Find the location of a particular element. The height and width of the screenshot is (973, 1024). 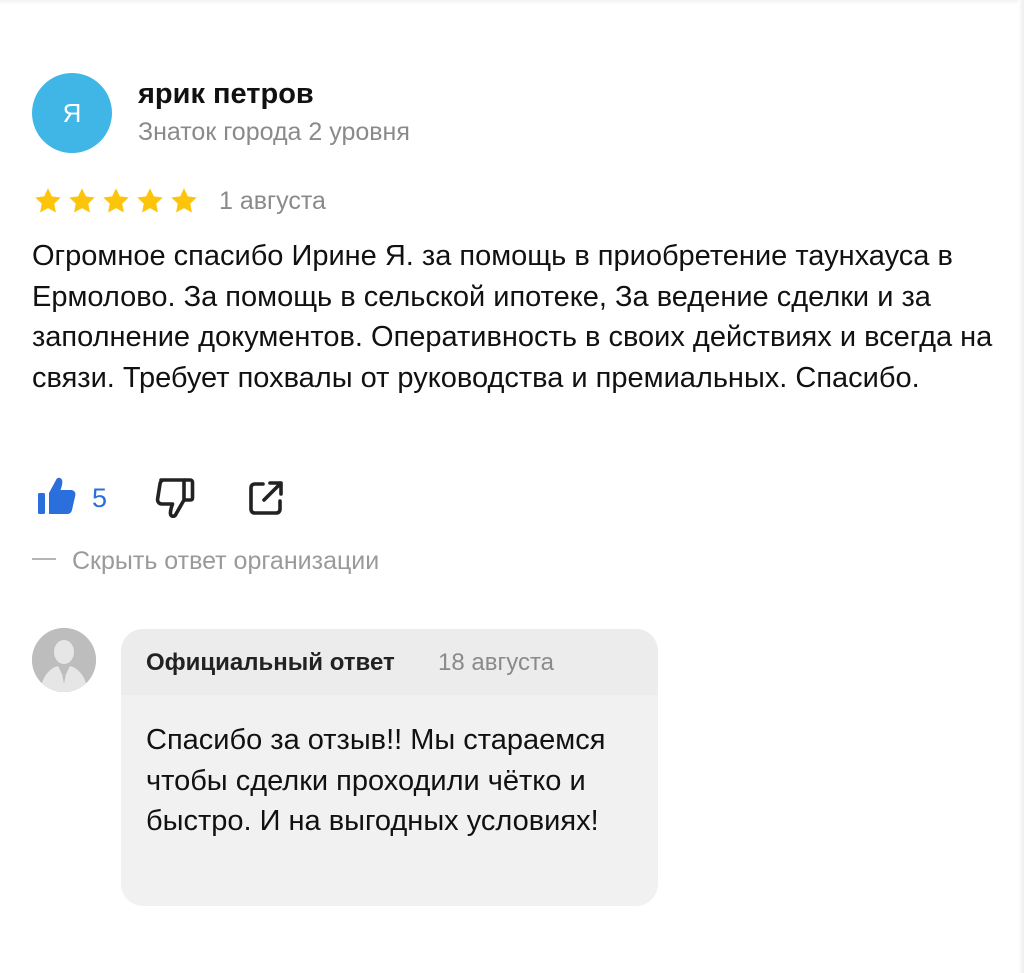

reply-date: 18 августа is located at coordinates (496, 662).